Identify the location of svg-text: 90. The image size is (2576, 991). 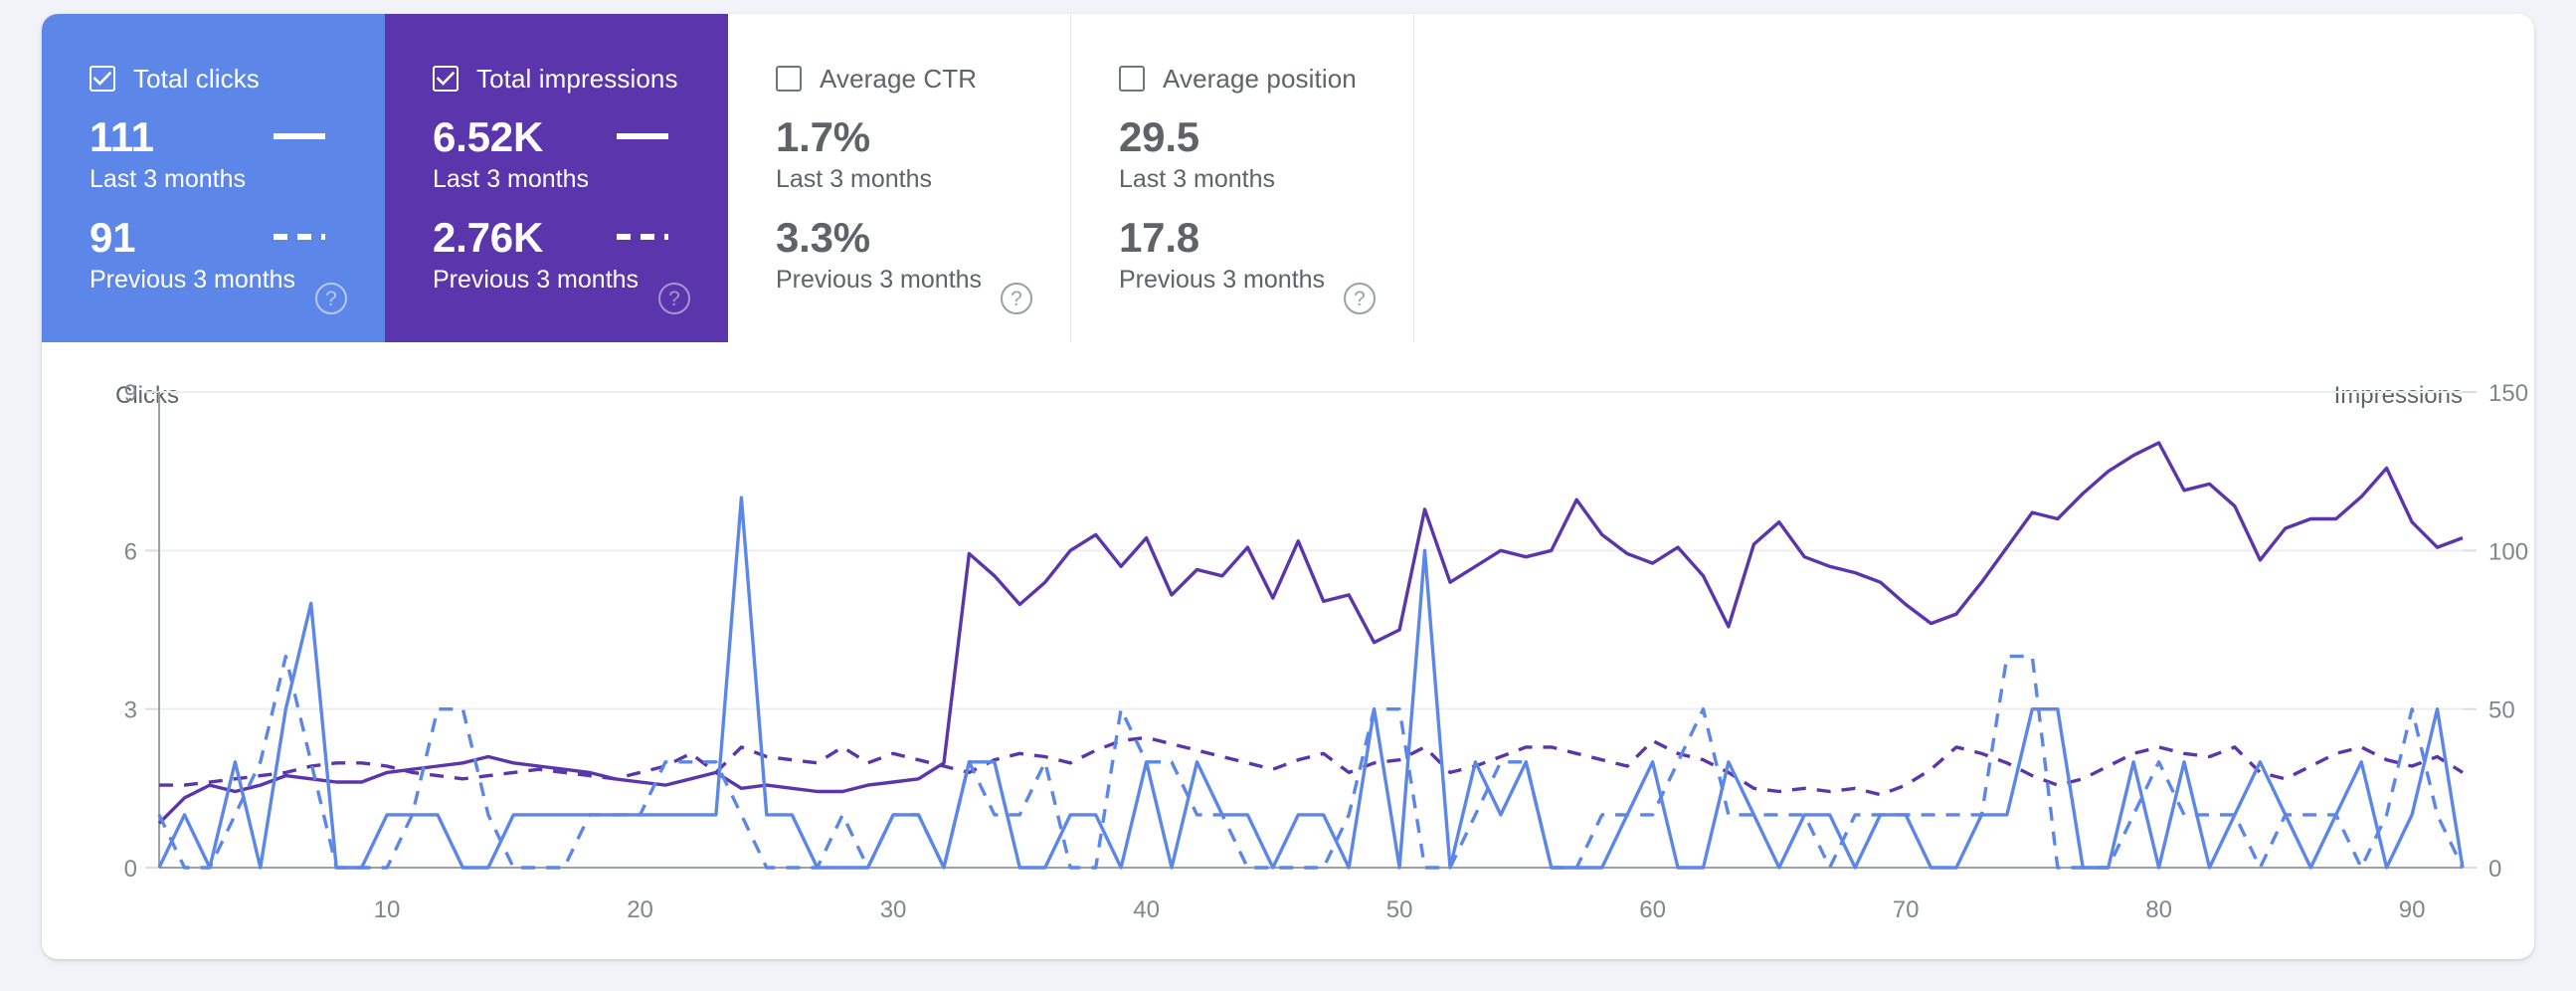
(2412, 909).